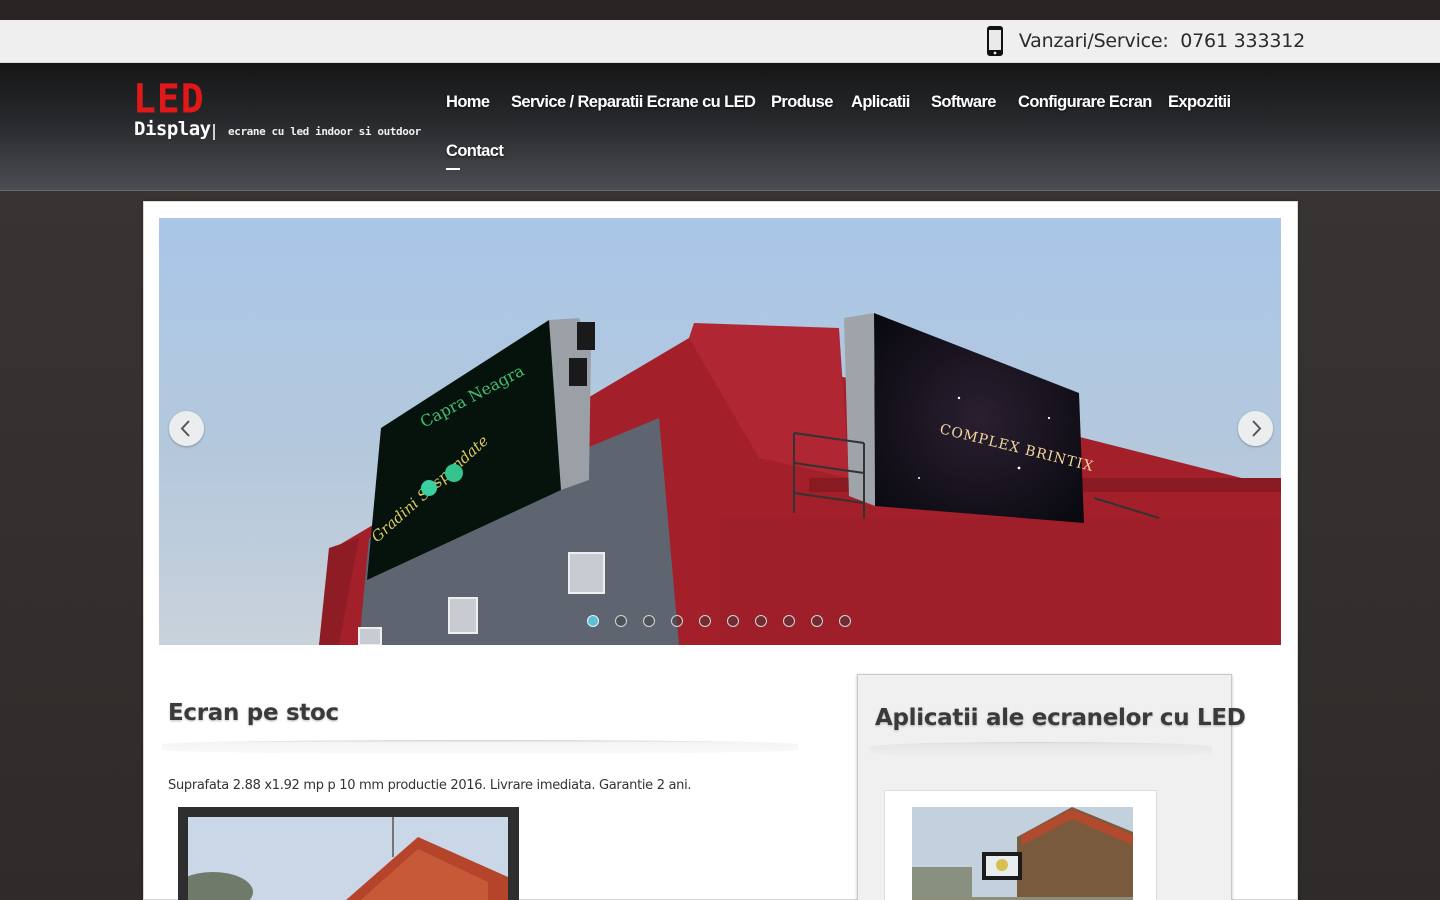 The height and width of the screenshot is (900, 1440). I want to click on phone-contact: Vanzari/Service: 0761 333312, so click(1145, 41).